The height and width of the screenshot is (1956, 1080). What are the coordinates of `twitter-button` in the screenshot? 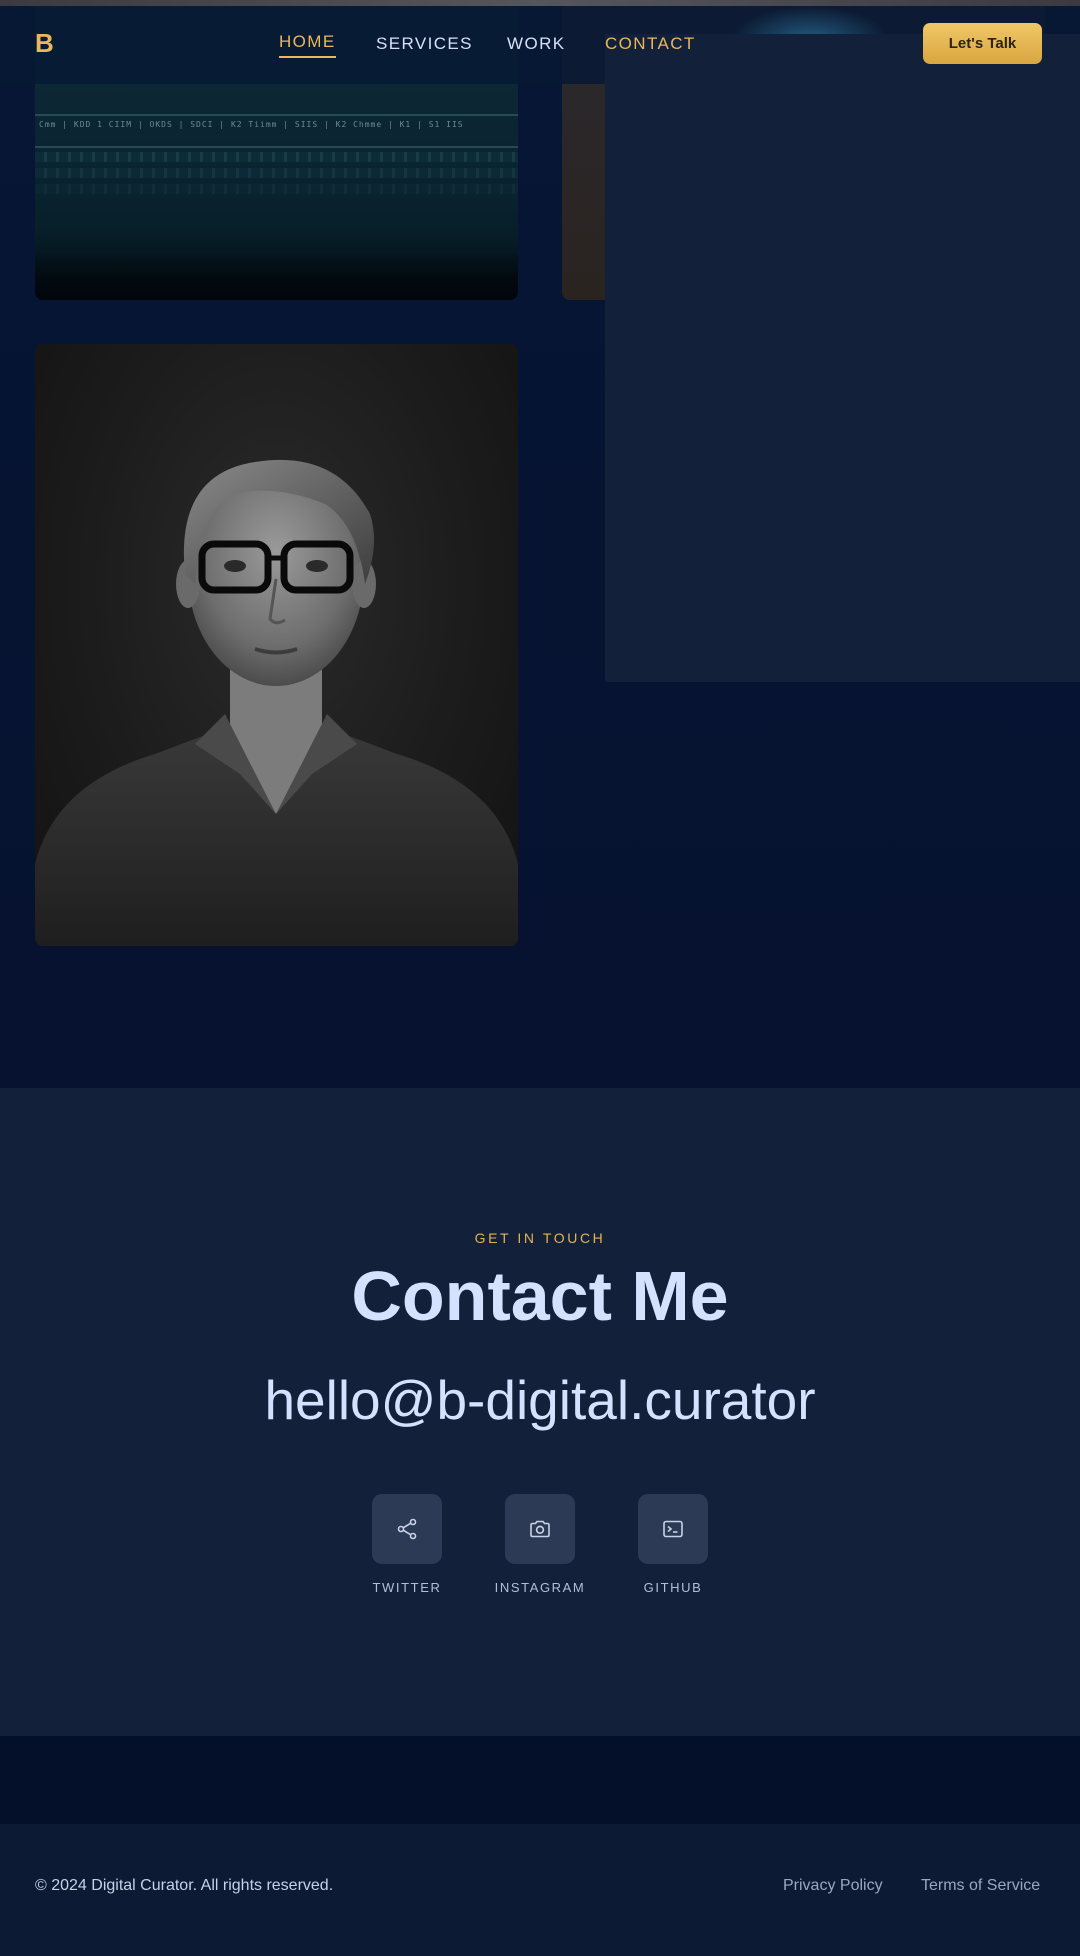 It's located at (407, 1529).